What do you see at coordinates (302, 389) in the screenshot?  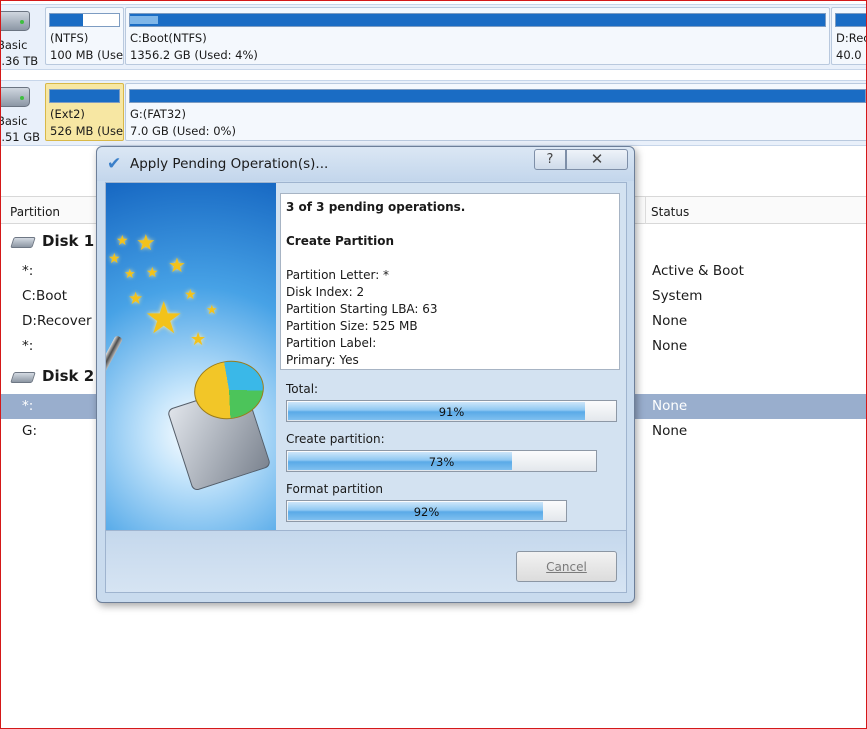 I see `progress-label-total: Total:` at bounding box center [302, 389].